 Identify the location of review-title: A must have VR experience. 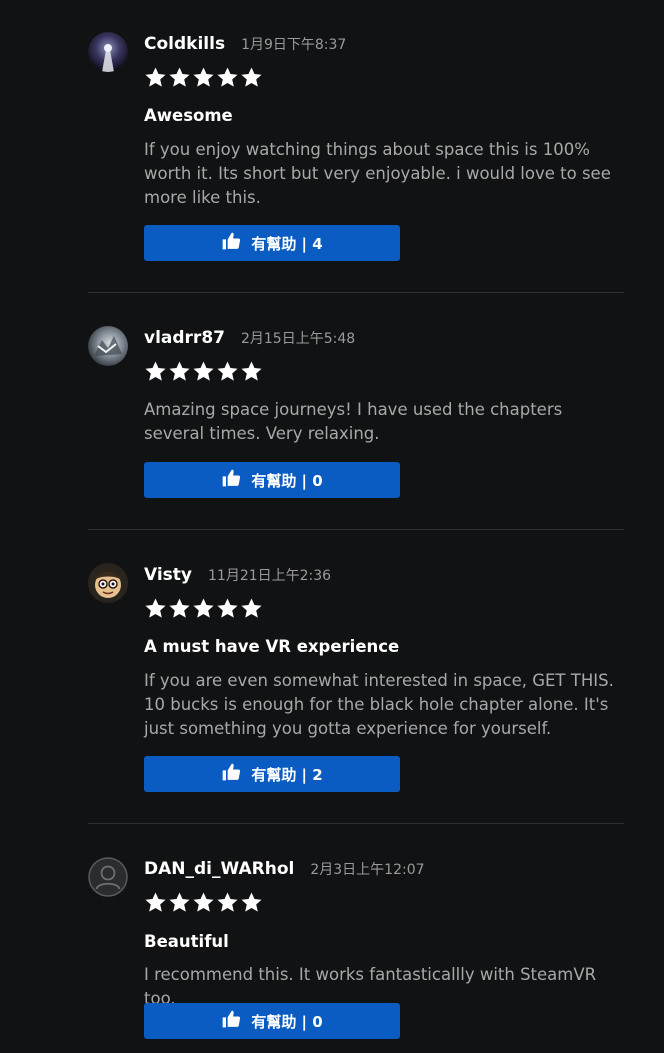
(272, 646).